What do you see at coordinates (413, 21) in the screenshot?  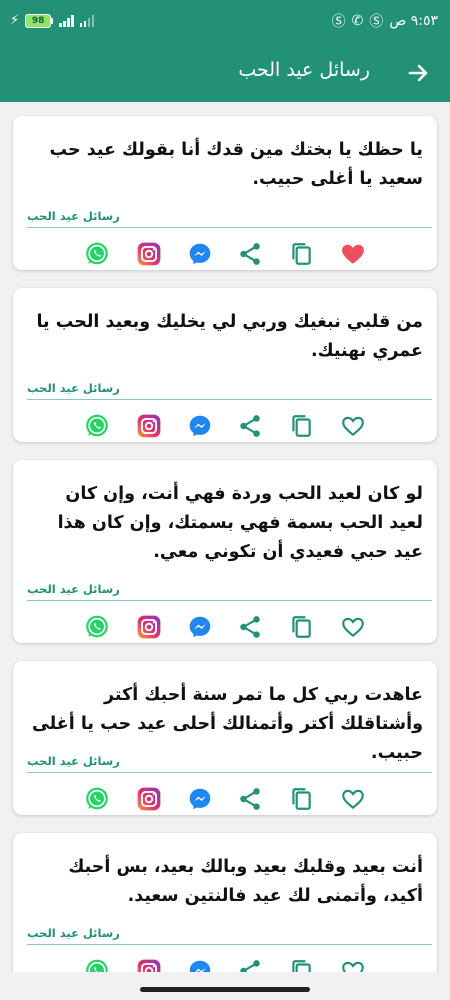 I see `clock: ٩:٥٣ ص` at bounding box center [413, 21].